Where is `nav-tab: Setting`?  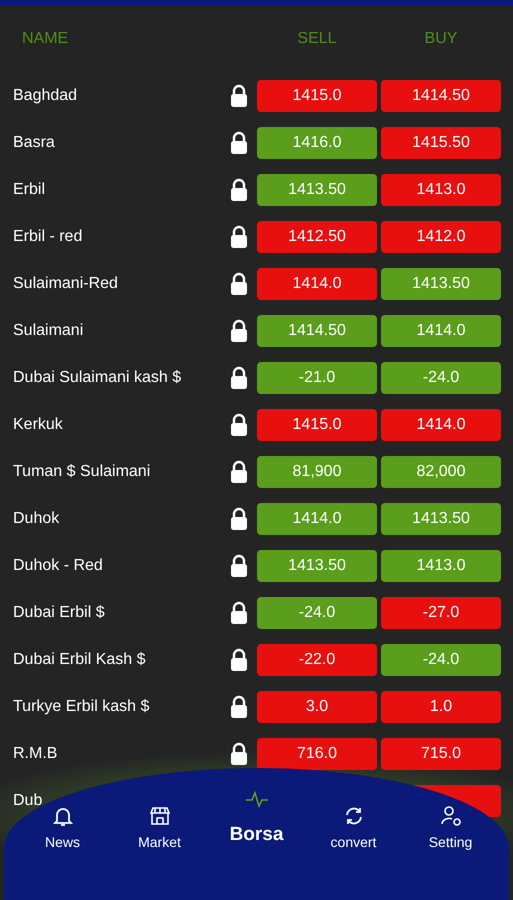
nav-tab: Setting is located at coordinates (450, 842).